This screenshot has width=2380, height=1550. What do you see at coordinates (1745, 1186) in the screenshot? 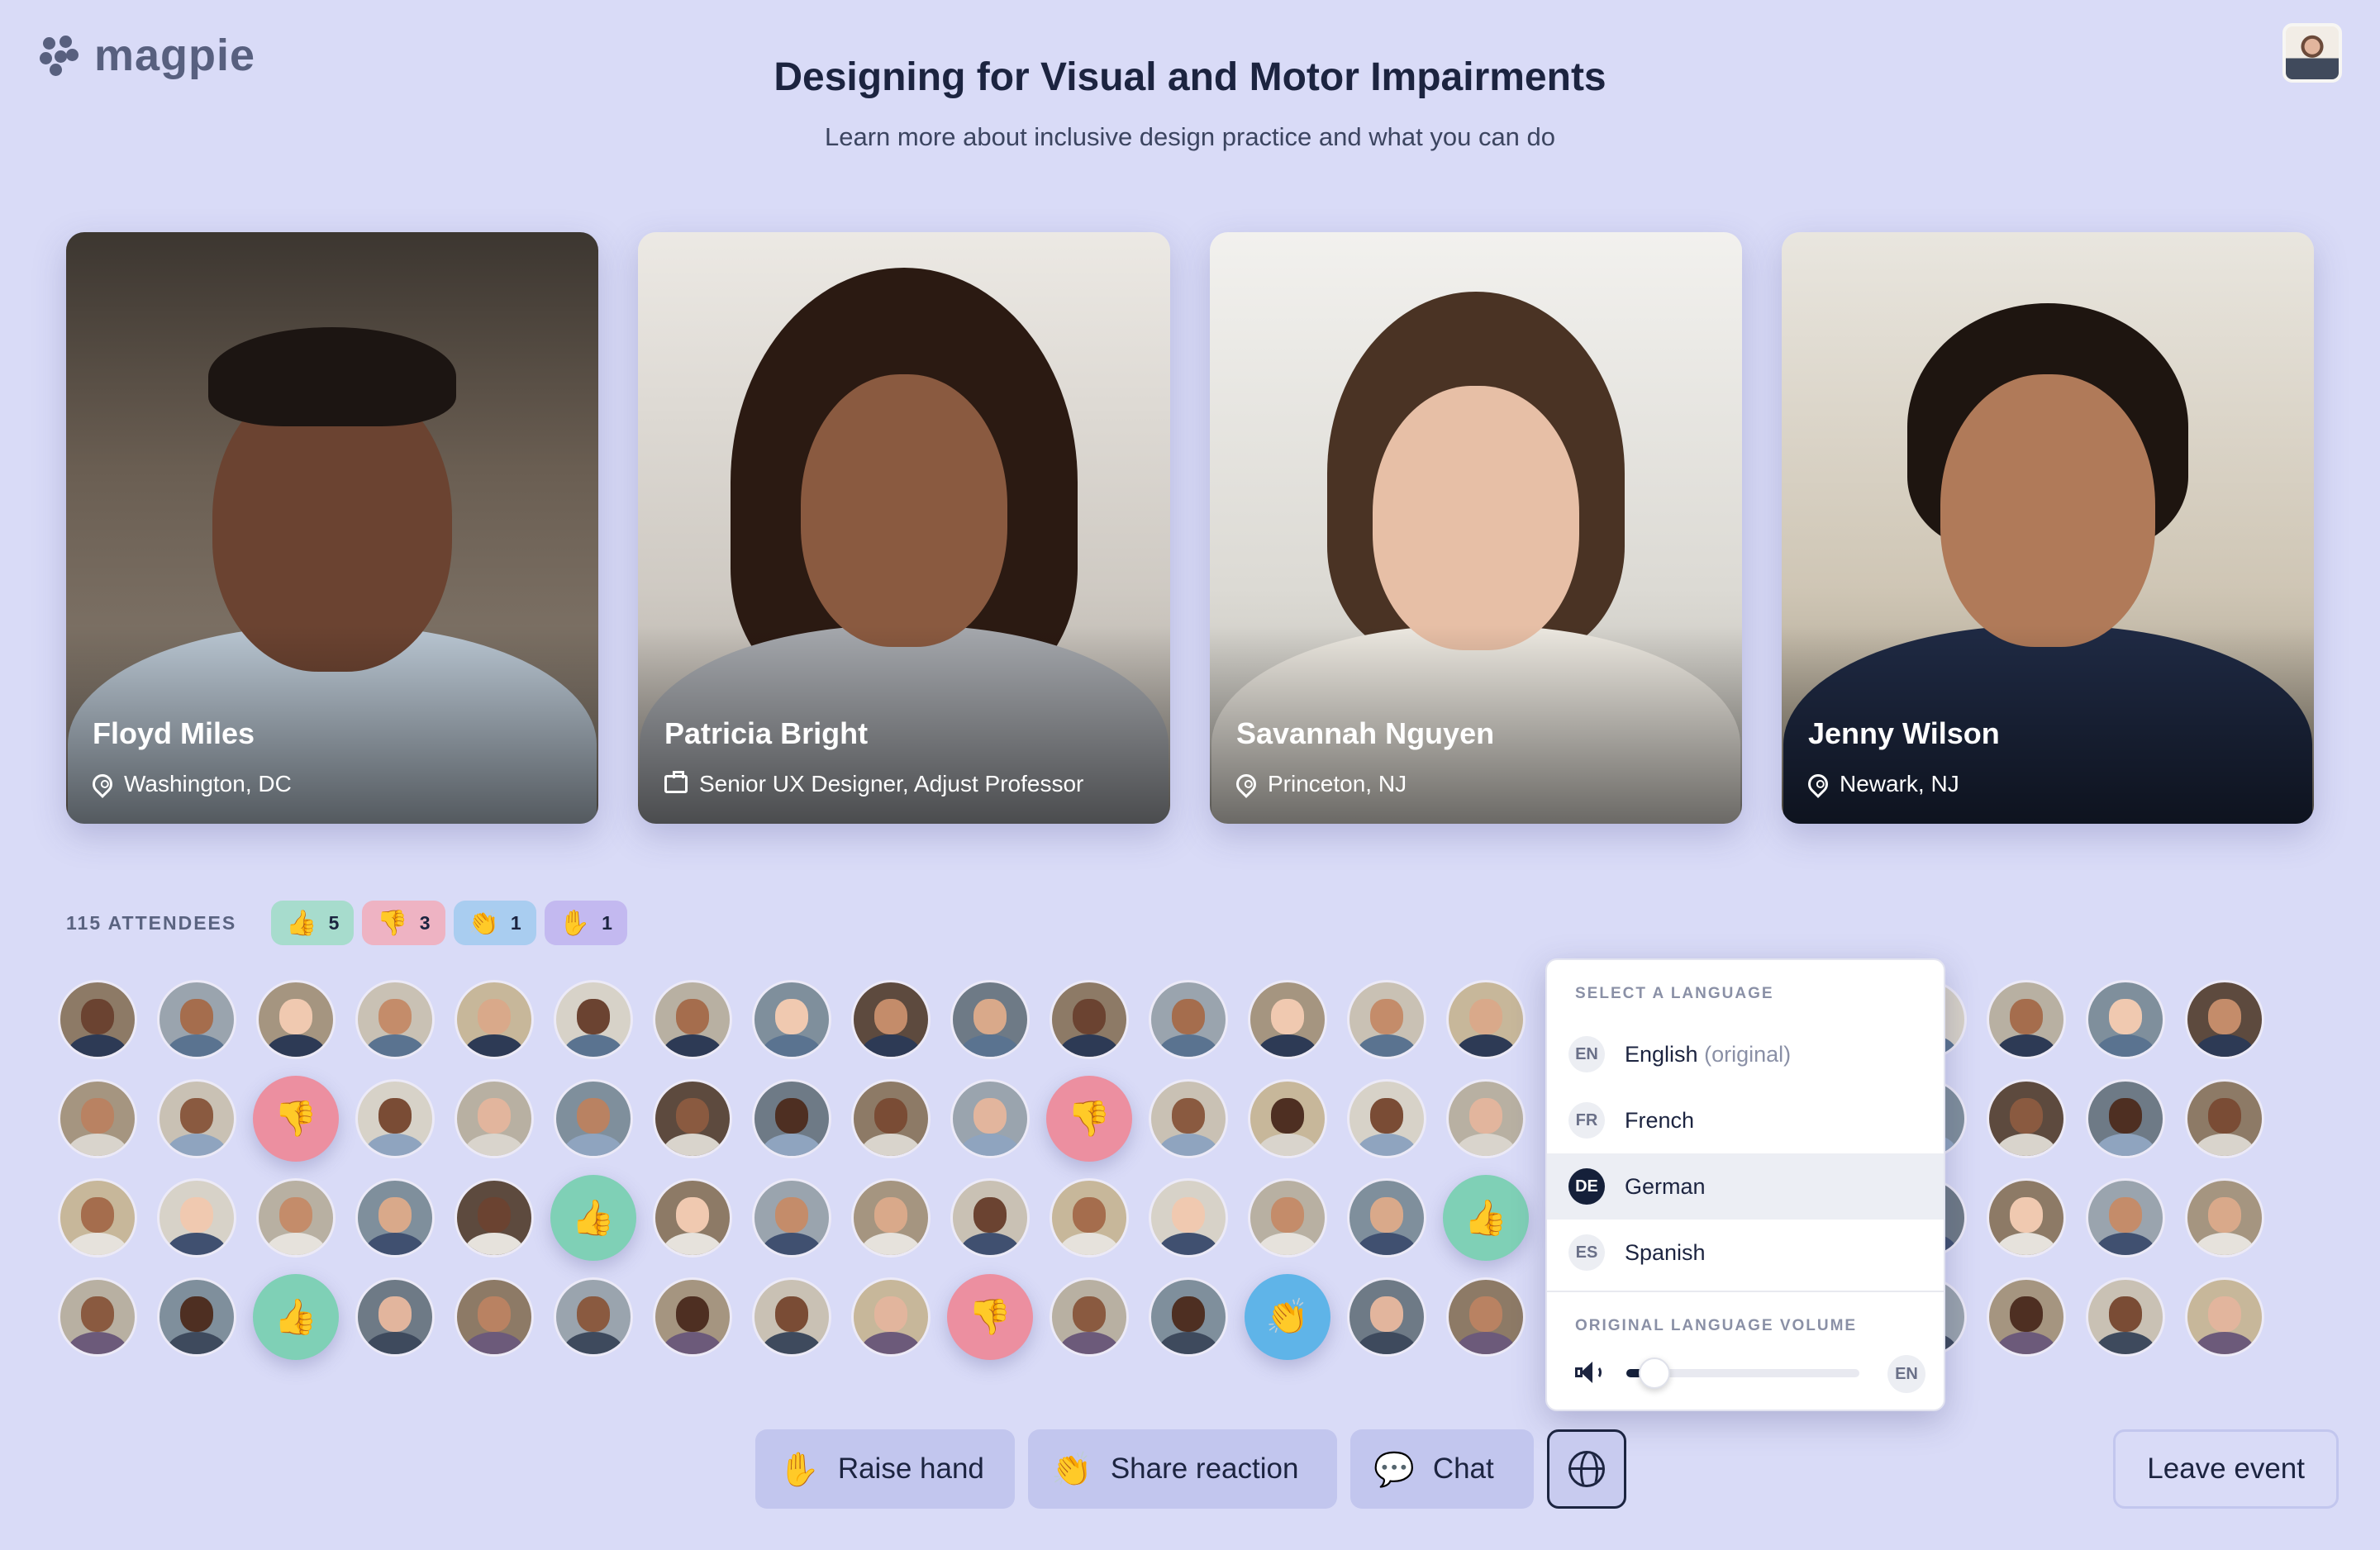
I see `language-option-german: DE German` at bounding box center [1745, 1186].